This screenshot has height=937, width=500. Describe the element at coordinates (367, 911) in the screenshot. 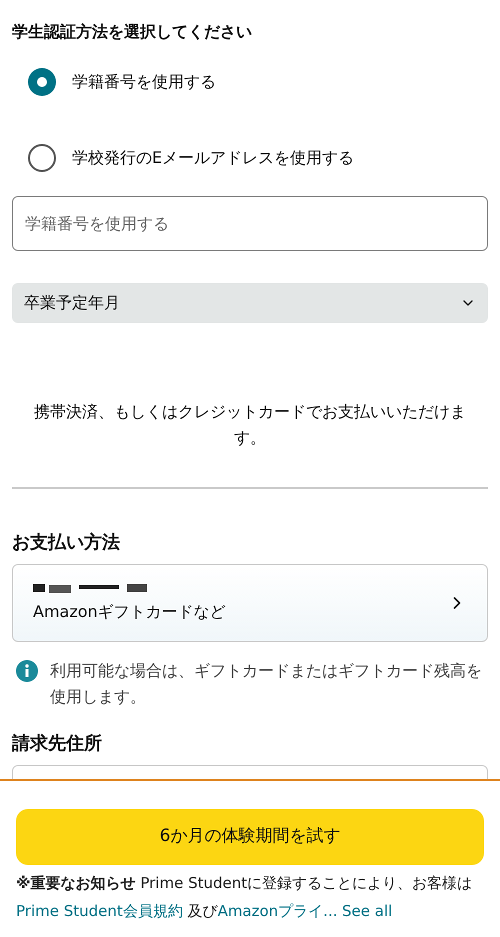

I see `terms-link: See all` at that location.